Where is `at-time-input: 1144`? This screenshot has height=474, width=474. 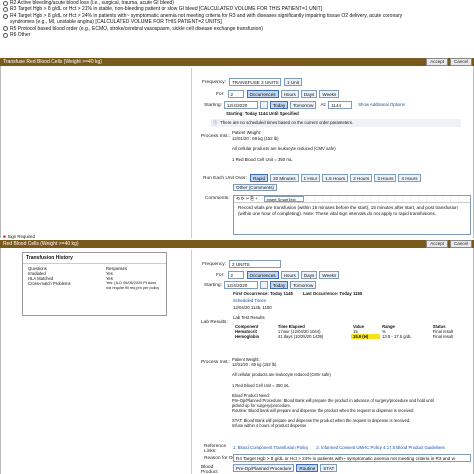
at-time-input: 1144 is located at coordinates (340, 105).